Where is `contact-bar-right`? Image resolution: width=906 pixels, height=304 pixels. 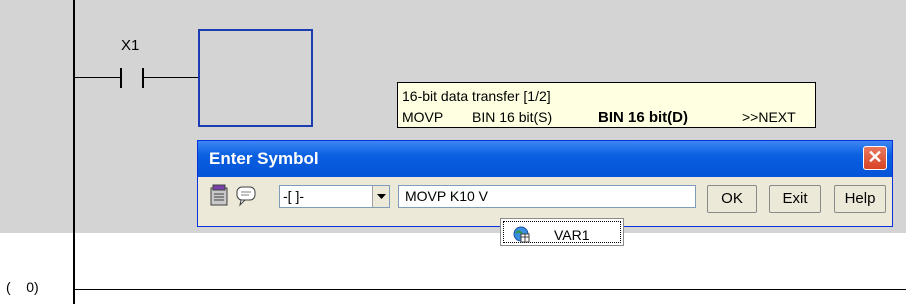 contact-bar-right is located at coordinates (143, 78).